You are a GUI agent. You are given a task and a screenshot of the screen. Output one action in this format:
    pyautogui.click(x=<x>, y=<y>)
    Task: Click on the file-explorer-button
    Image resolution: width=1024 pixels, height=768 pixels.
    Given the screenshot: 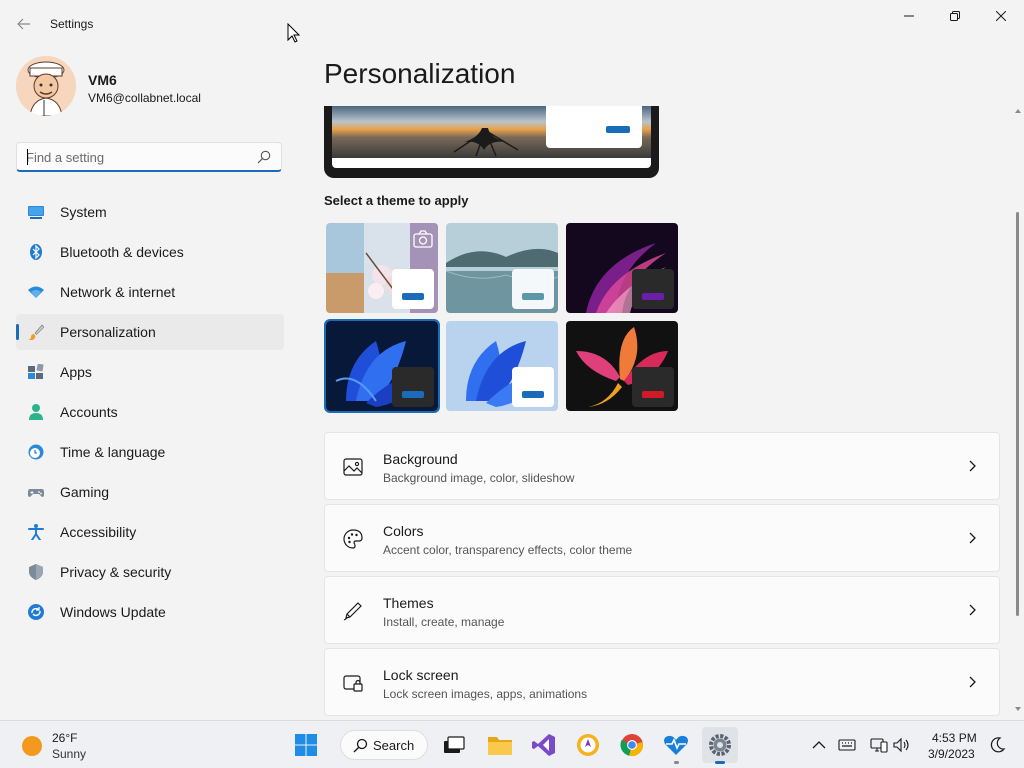 What is the action you would take?
    pyautogui.click(x=500, y=745)
    